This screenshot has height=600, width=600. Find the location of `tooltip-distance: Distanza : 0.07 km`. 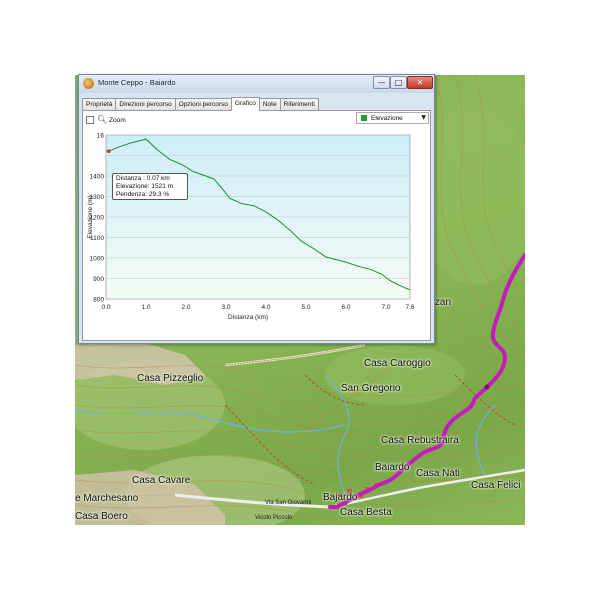

tooltip-distance: Distanza : 0.07 km is located at coordinates (143, 178).